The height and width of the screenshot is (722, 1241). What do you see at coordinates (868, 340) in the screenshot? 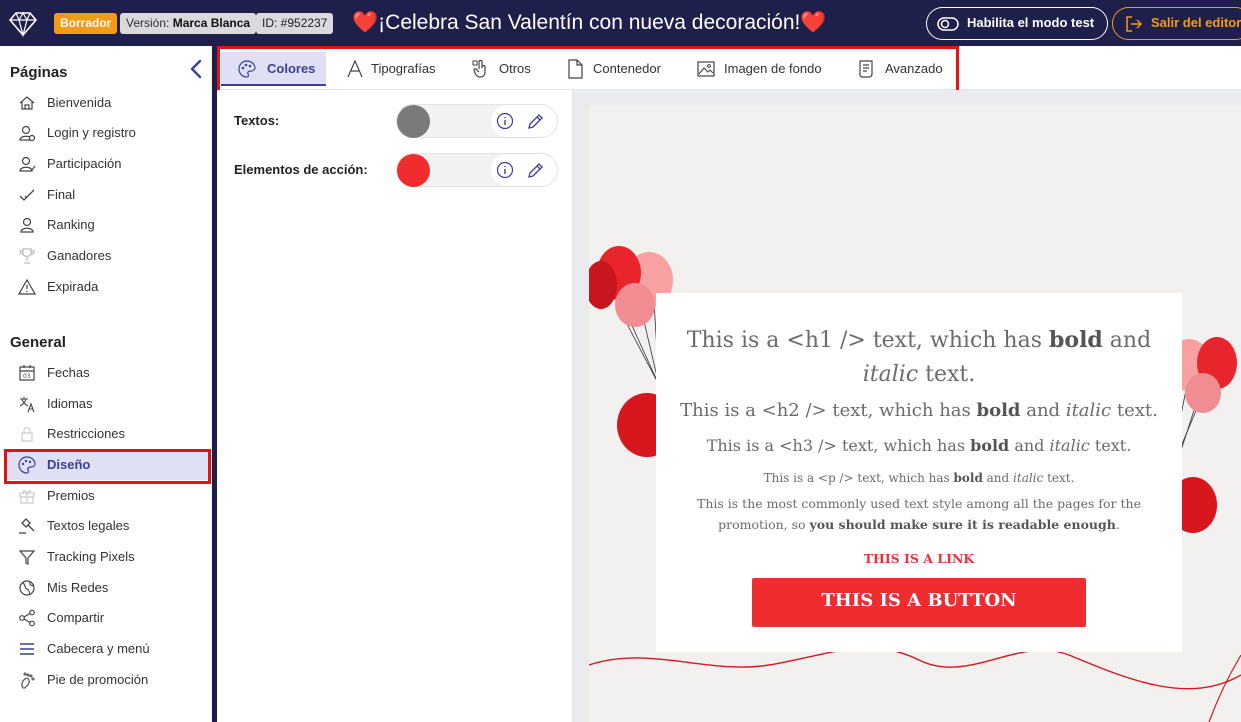
I see `text-segment: This is a <h1 /> text, which has` at bounding box center [868, 340].